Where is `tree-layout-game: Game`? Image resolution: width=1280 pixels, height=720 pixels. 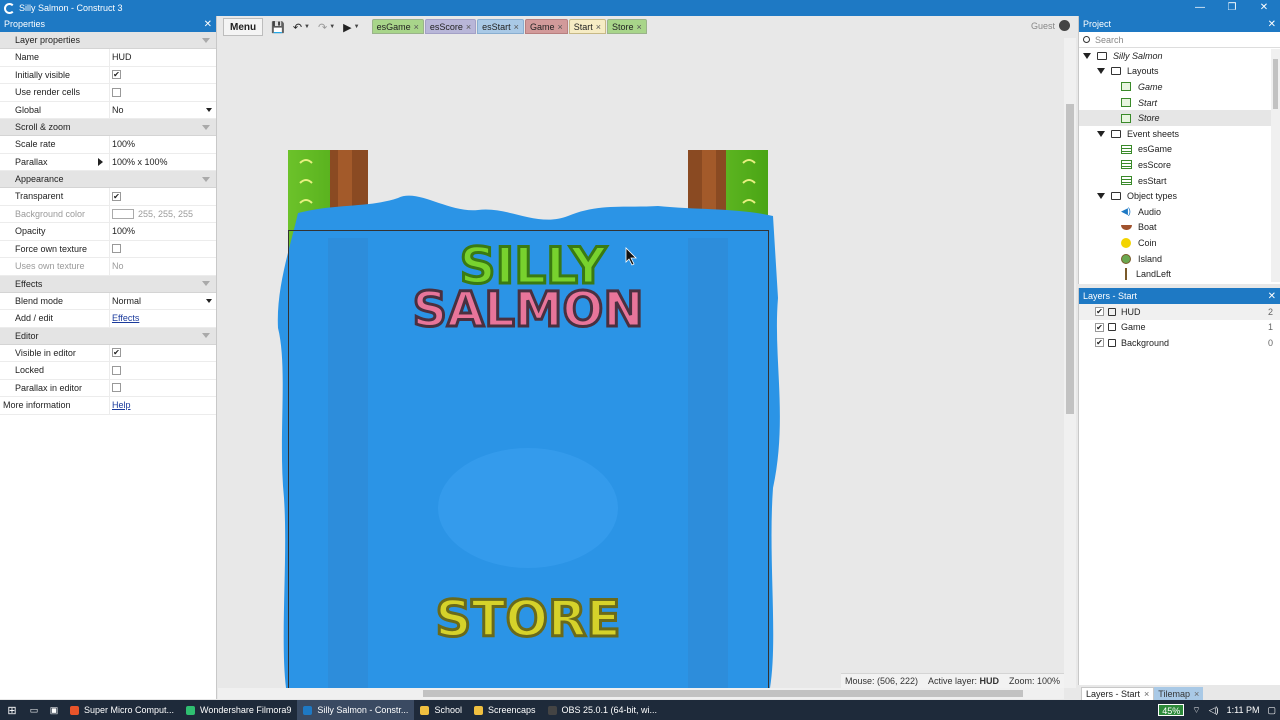 tree-layout-game: Game is located at coordinates (1179, 87).